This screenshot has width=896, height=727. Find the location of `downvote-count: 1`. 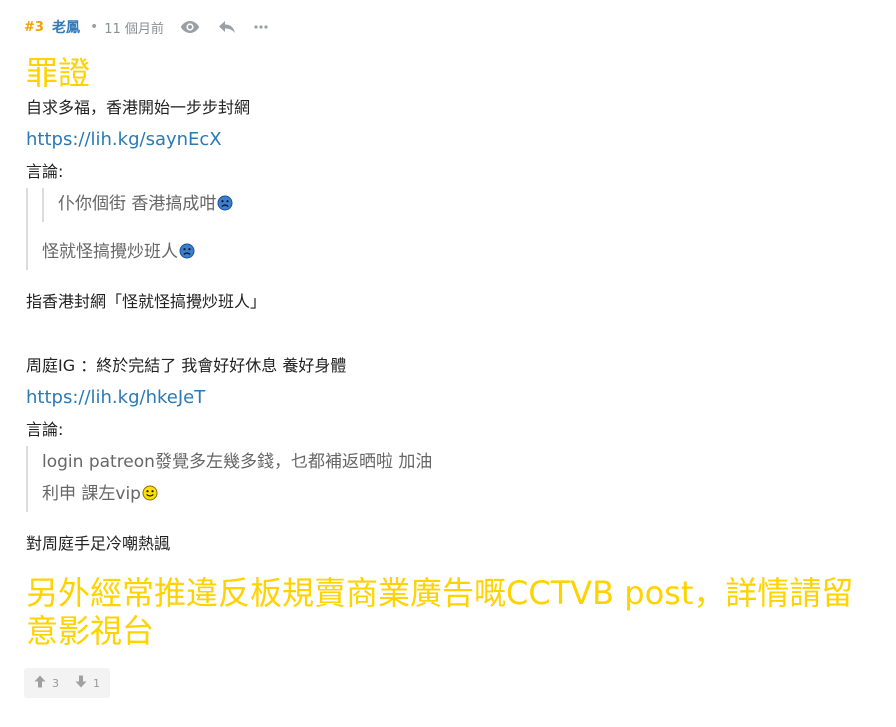

downvote-count: 1 is located at coordinates (96, 683).